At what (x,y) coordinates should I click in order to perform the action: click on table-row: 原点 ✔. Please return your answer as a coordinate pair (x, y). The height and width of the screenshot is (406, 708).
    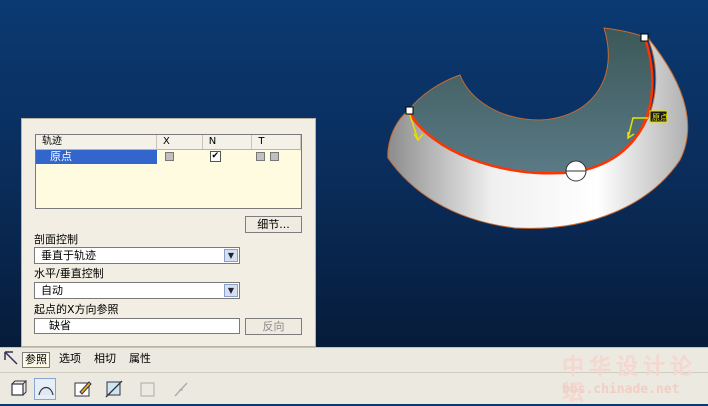
    Looking at the image, I should click on (168, 157).